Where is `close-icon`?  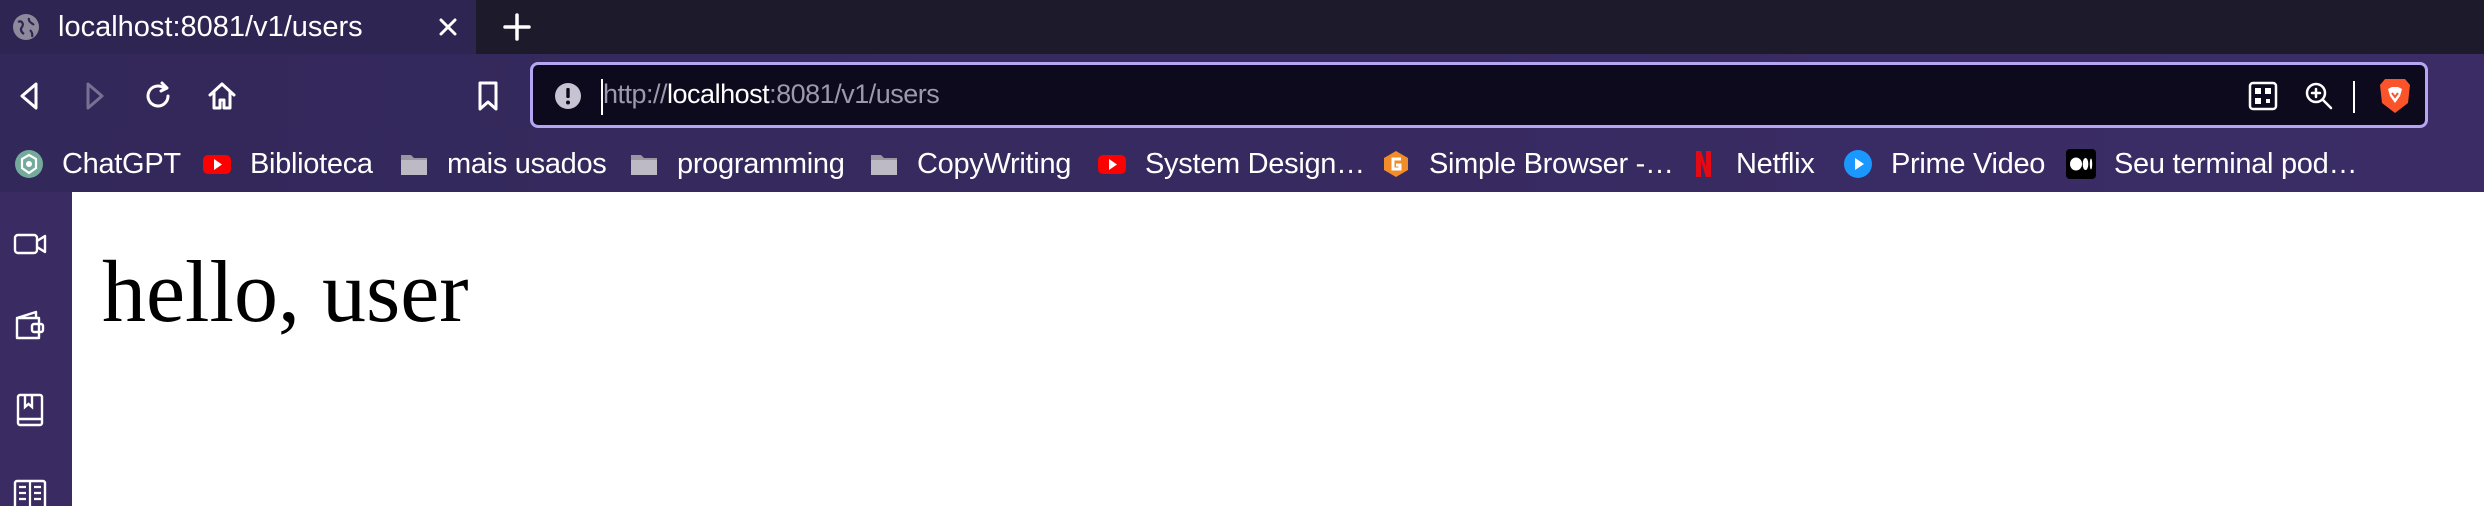
close-icon is located at coordinates (448, 27).